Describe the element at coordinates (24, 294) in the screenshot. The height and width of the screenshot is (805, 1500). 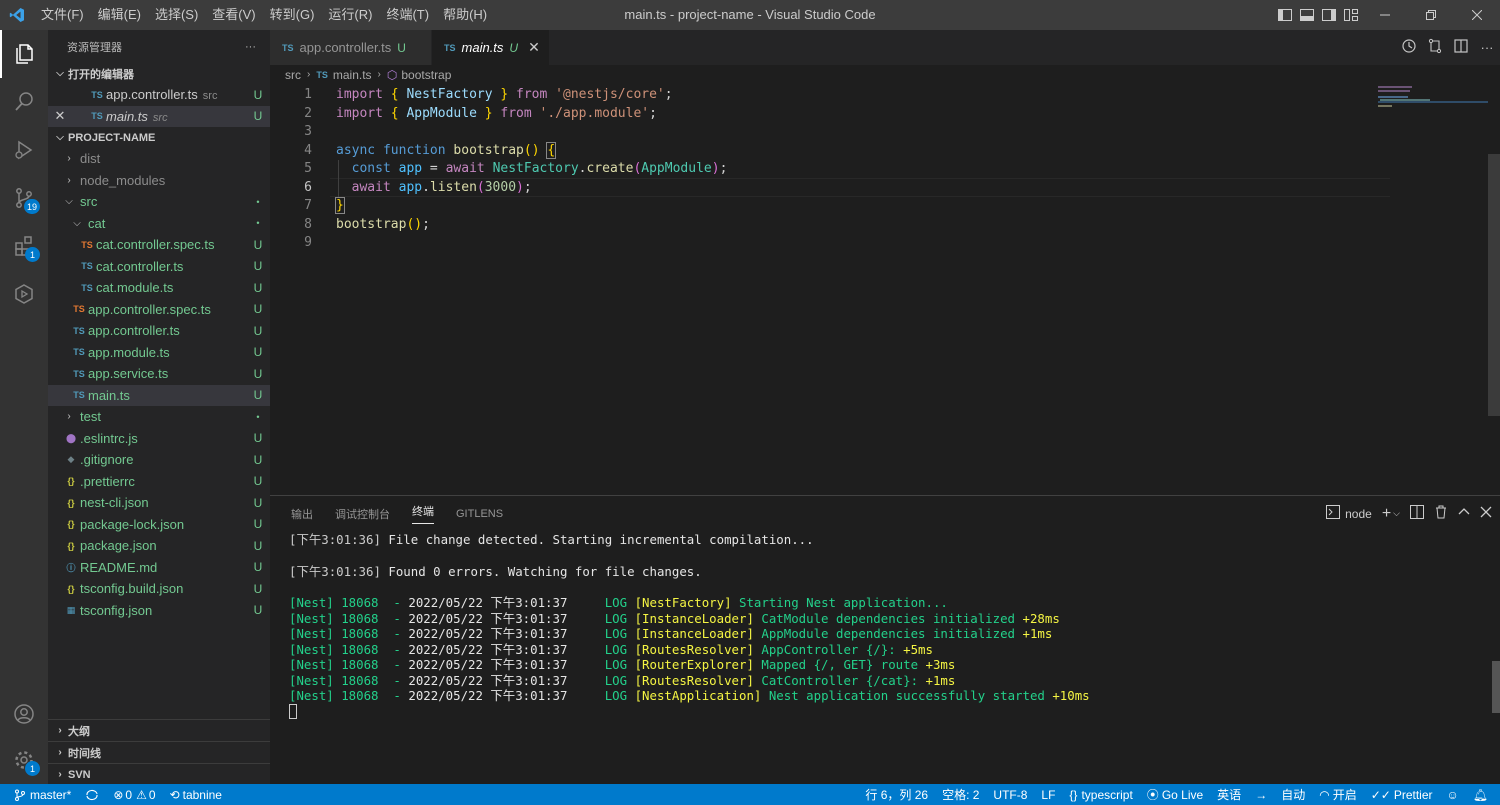
I see `remote-explorer-icon` at that location.